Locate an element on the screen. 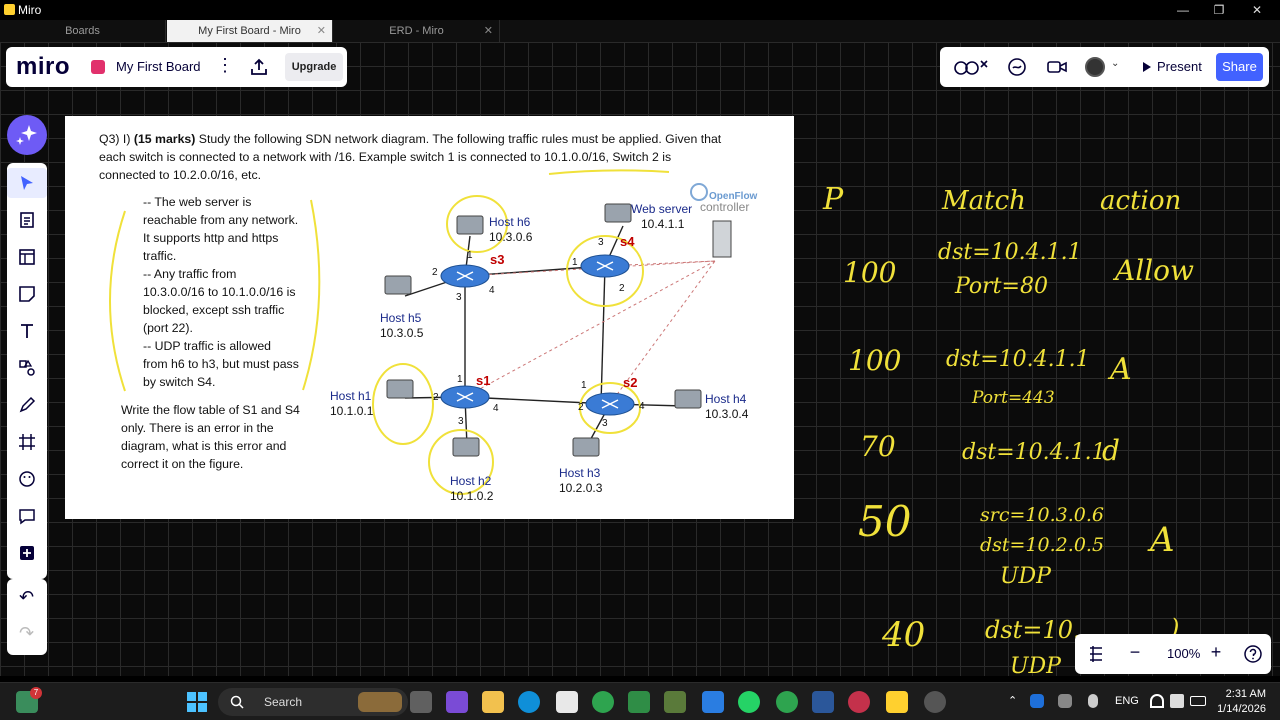 The width and height of the screenshot is (1280, 720). text-tool is located at coordinates (27, 331).